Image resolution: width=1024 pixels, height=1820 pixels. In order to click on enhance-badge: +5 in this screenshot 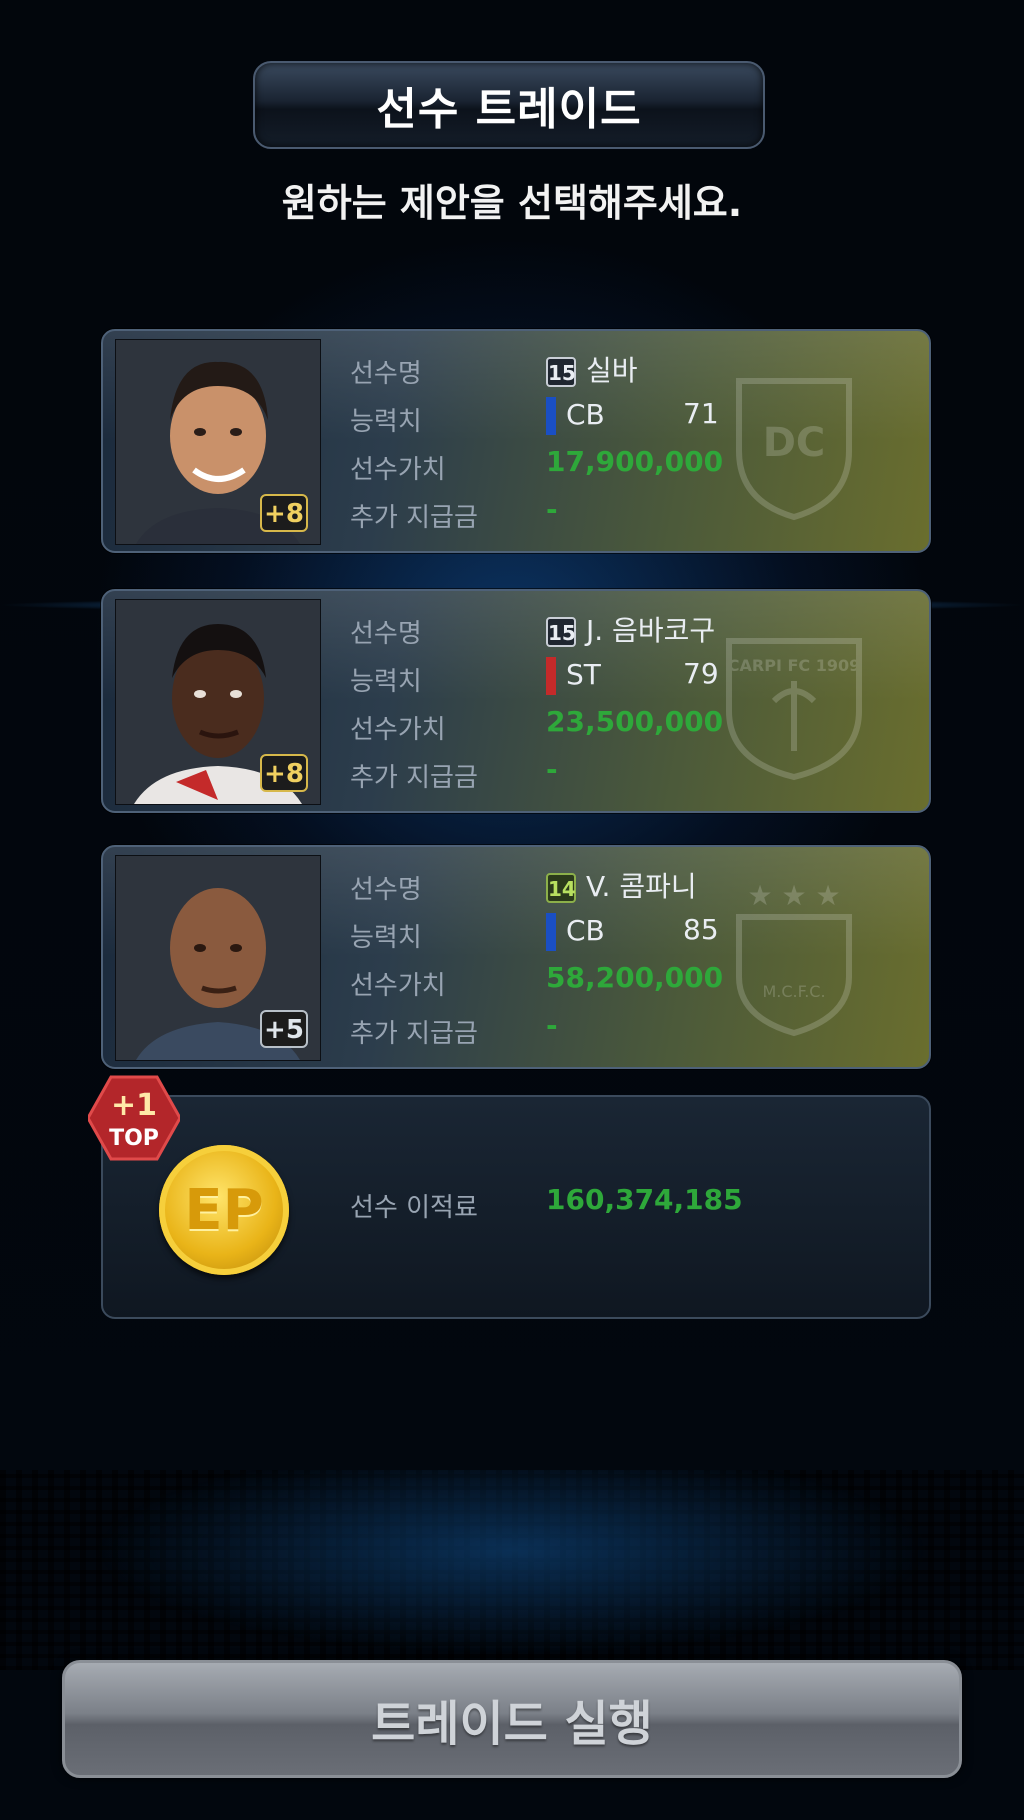, I will do `click(284, 1029)`.